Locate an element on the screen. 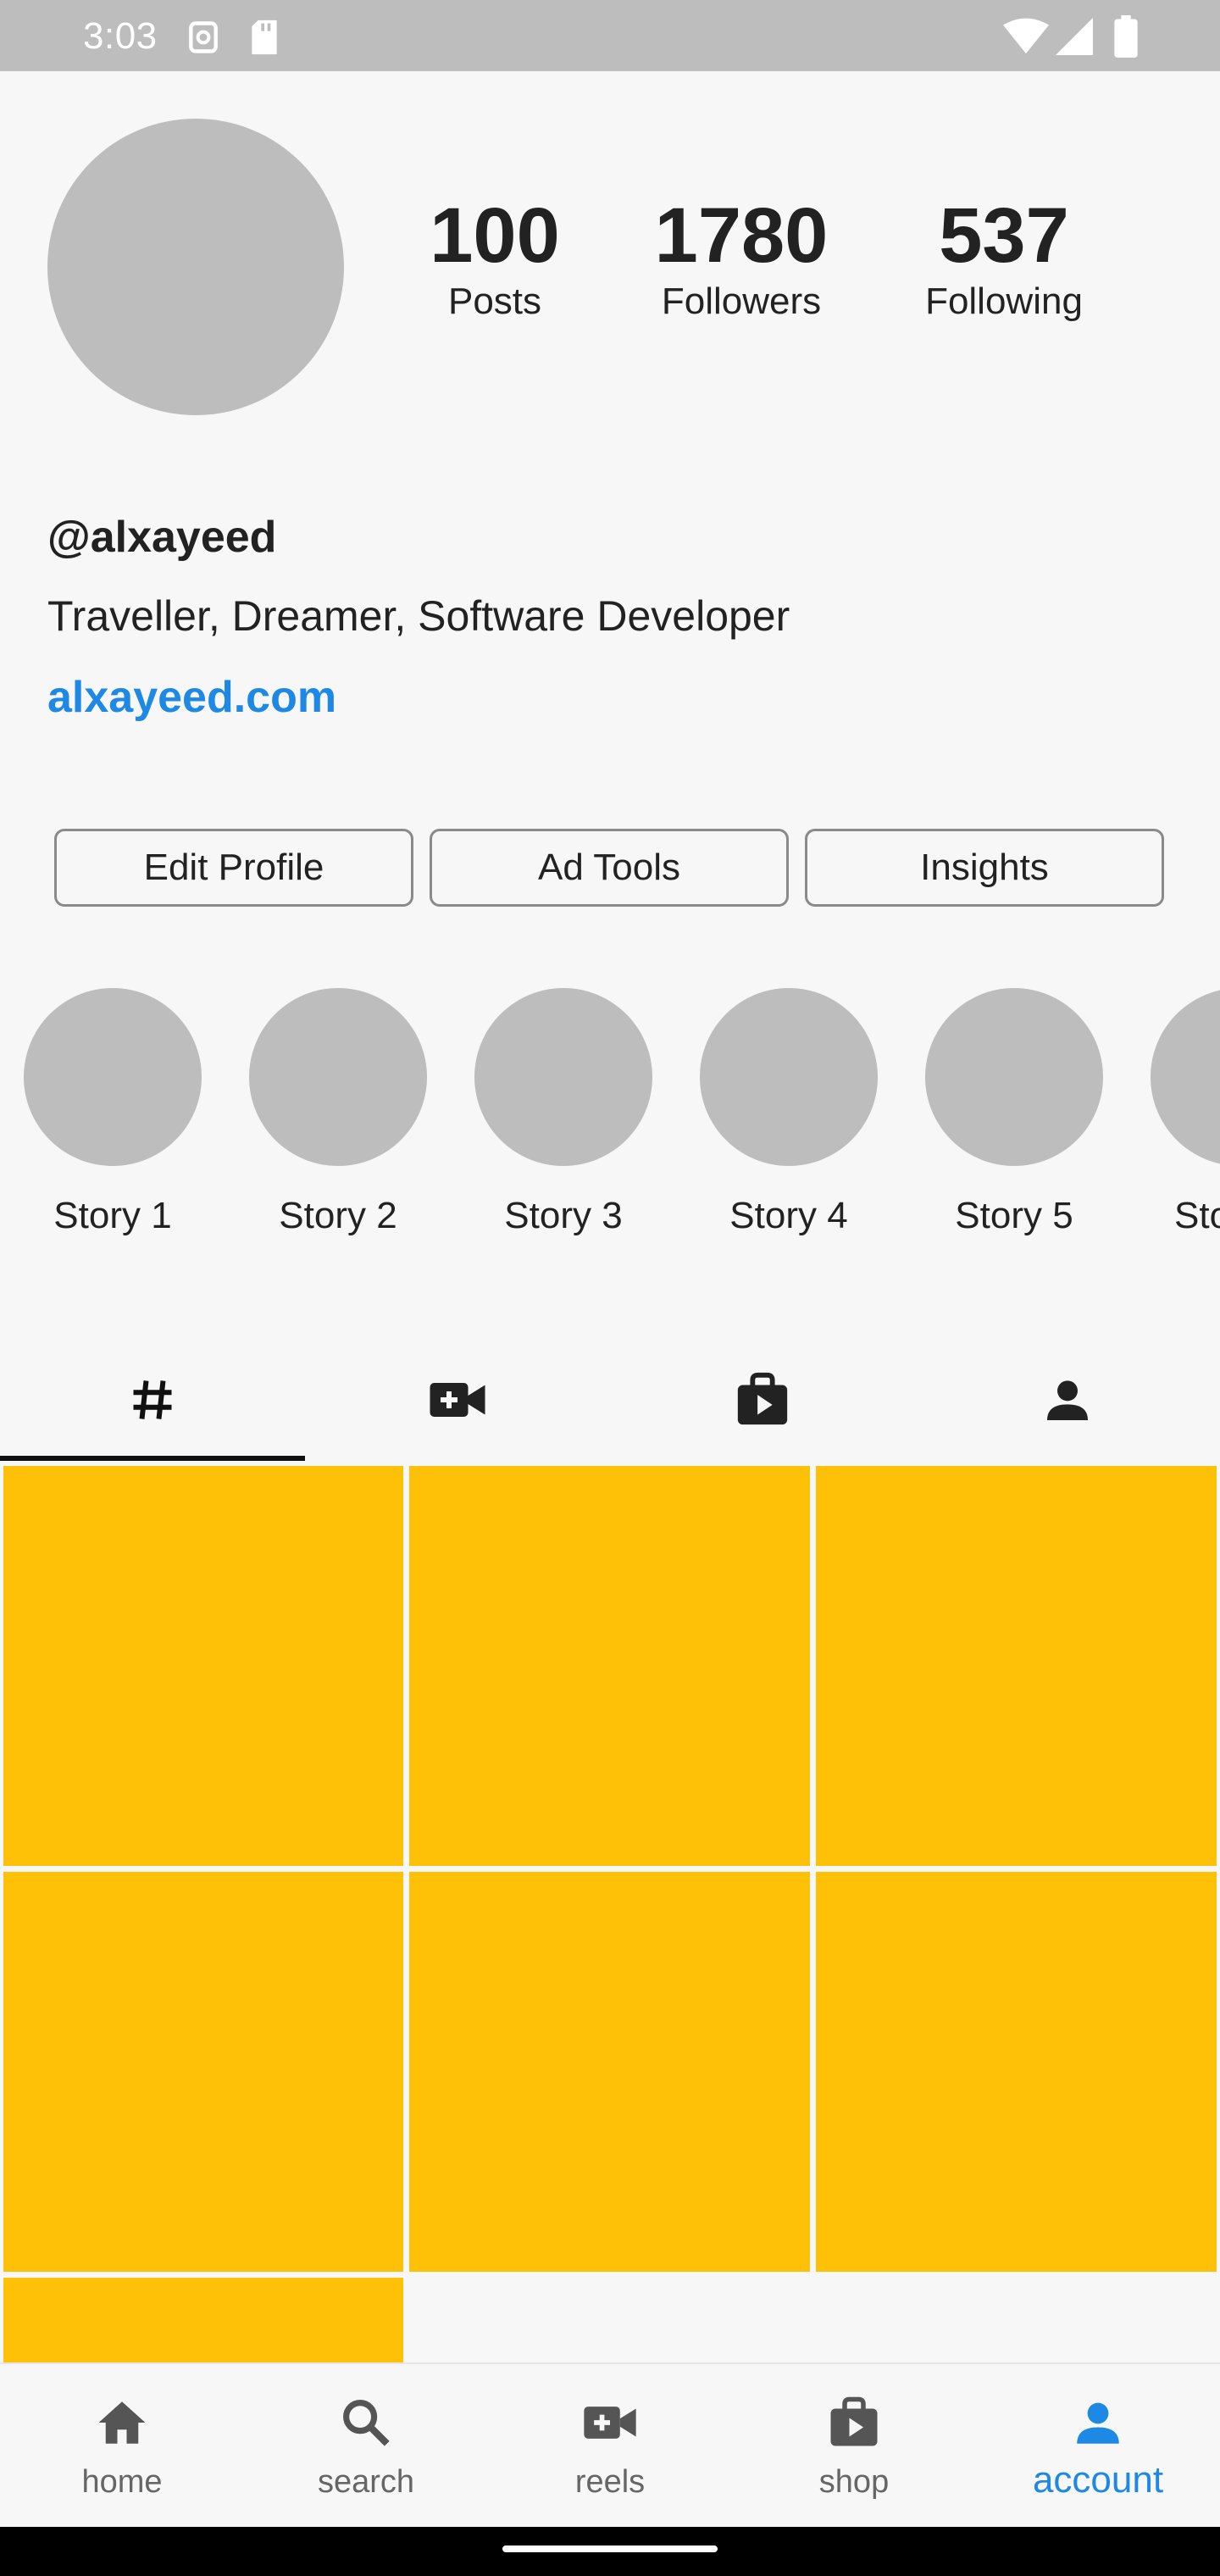 This screenshot has height=2576, width=1220. signal-icon is located at coordinates (1074, 38).